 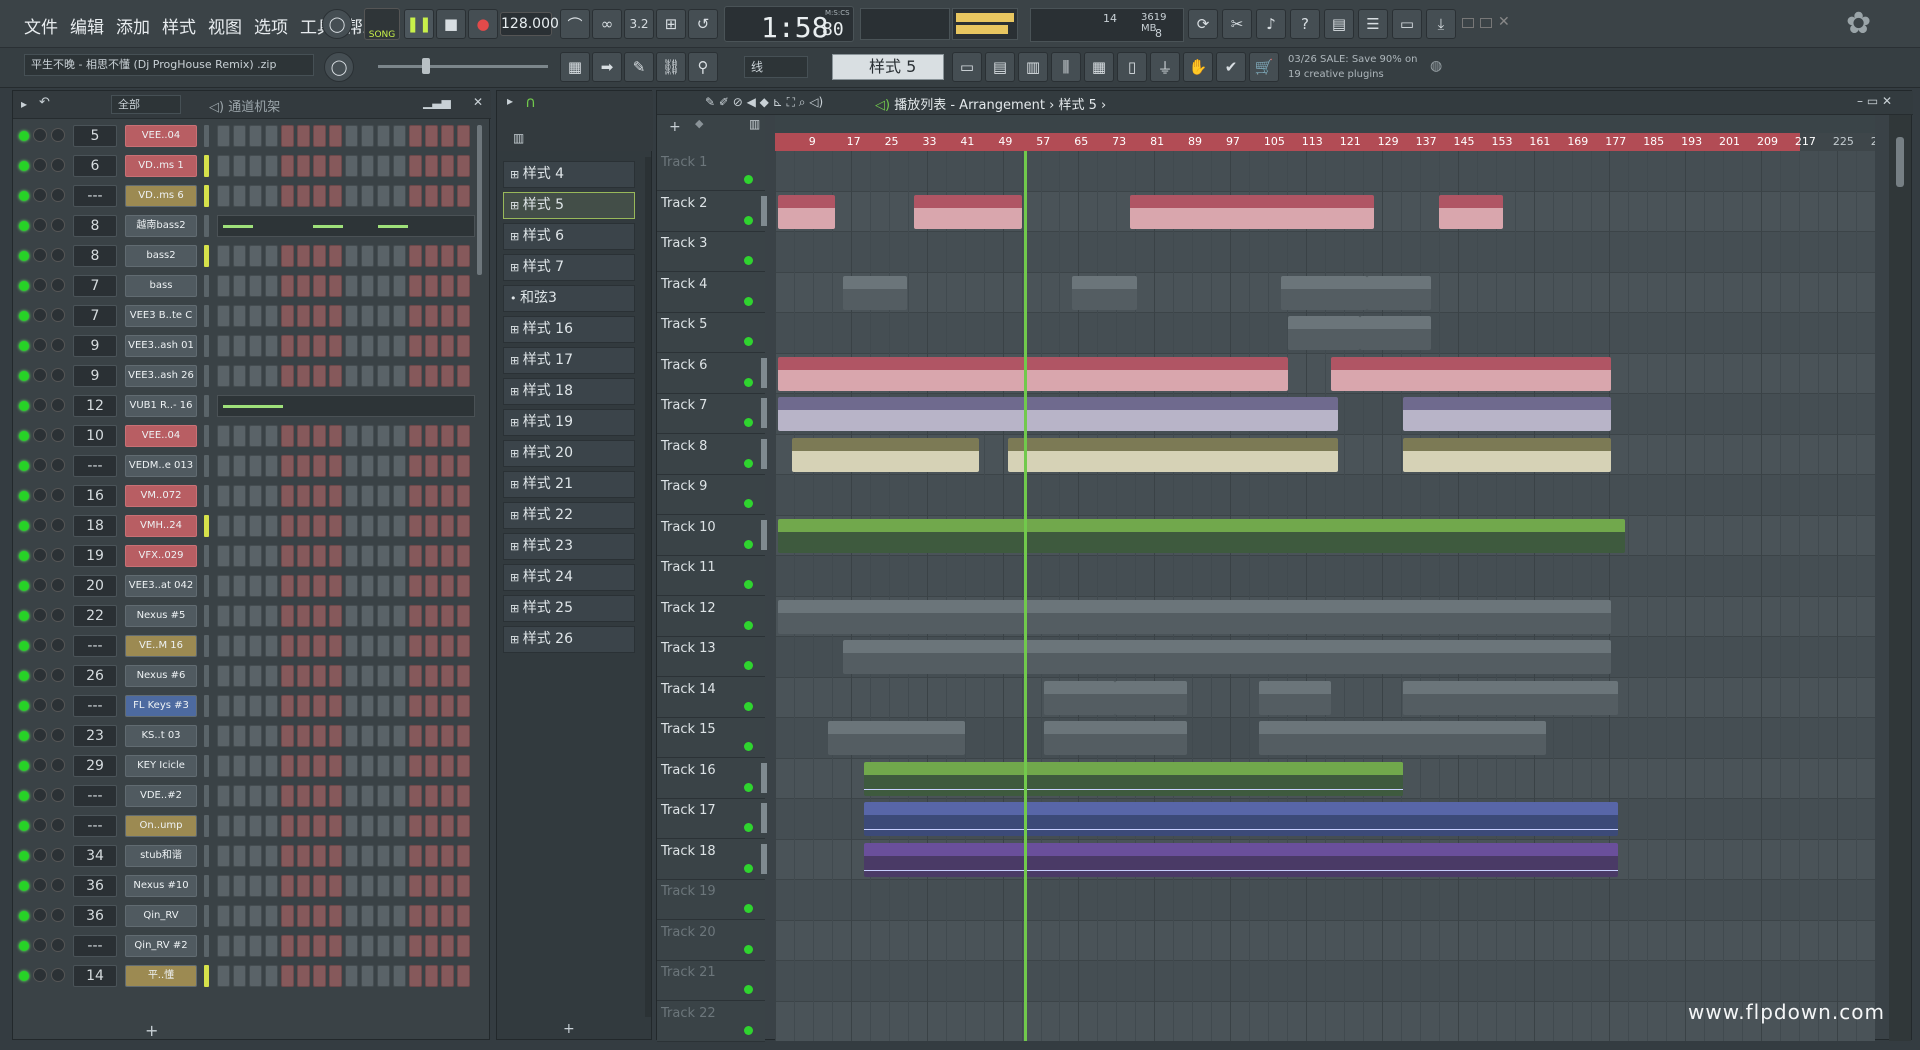 What do you see at coordinates (161, 196) in the screenshot?
I see `channel-name-button: VD..ms 6` at bounding box center [161, 196].